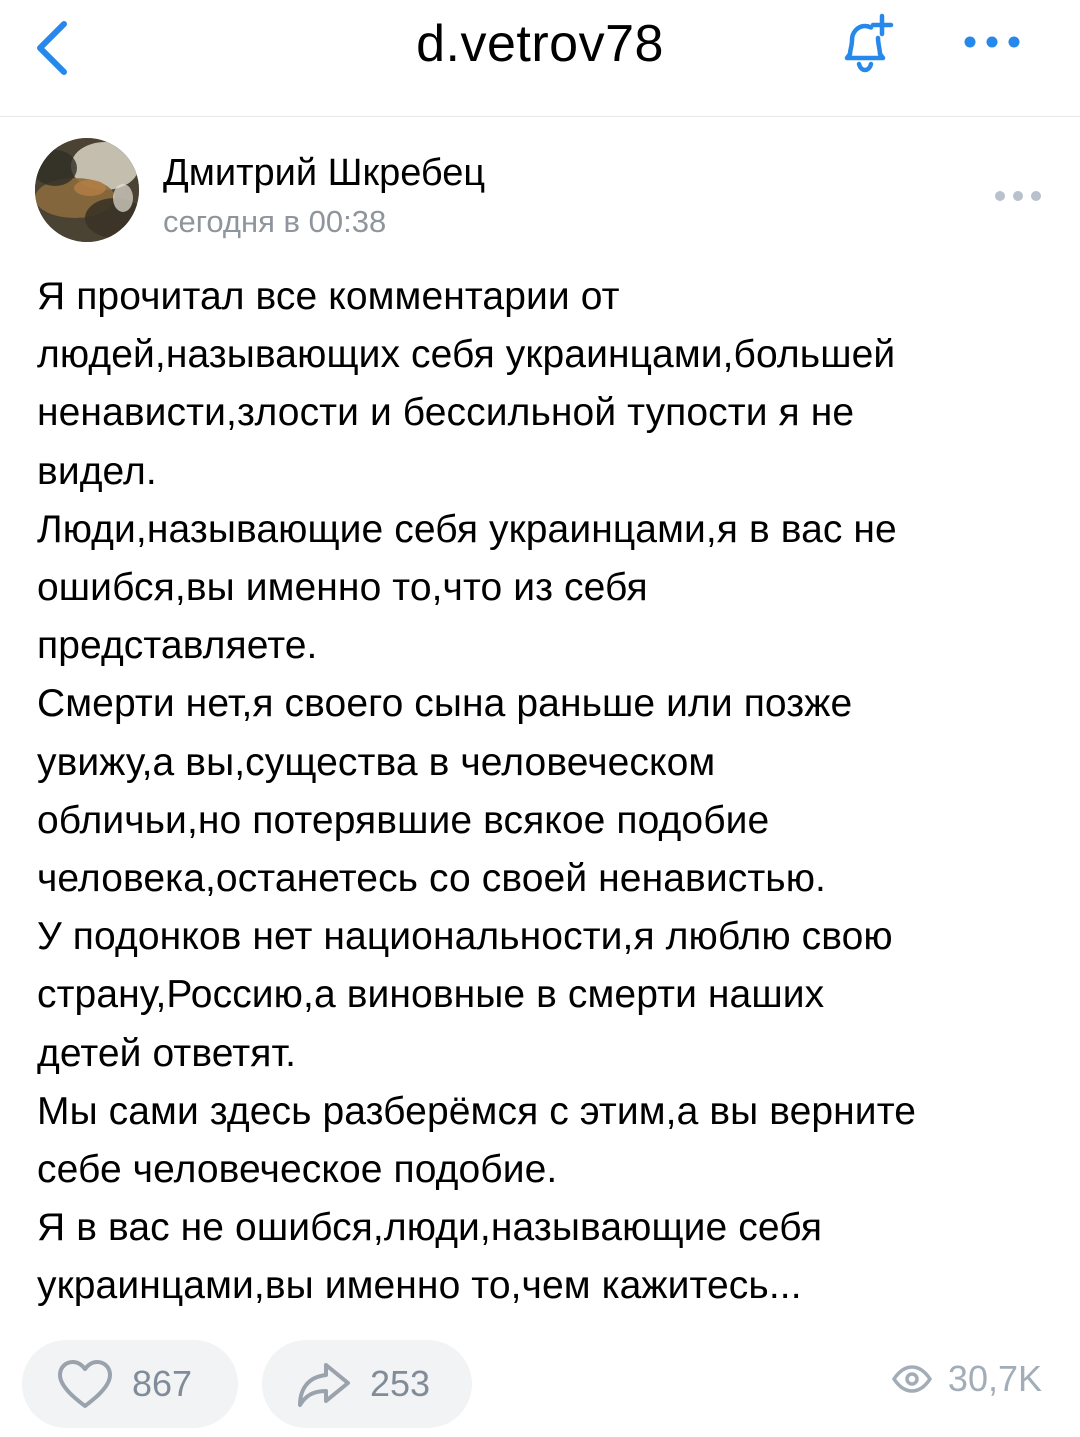 This screenshot has height=1437, width=1080. I want to click on share-count: 253, so click(400, 1383).